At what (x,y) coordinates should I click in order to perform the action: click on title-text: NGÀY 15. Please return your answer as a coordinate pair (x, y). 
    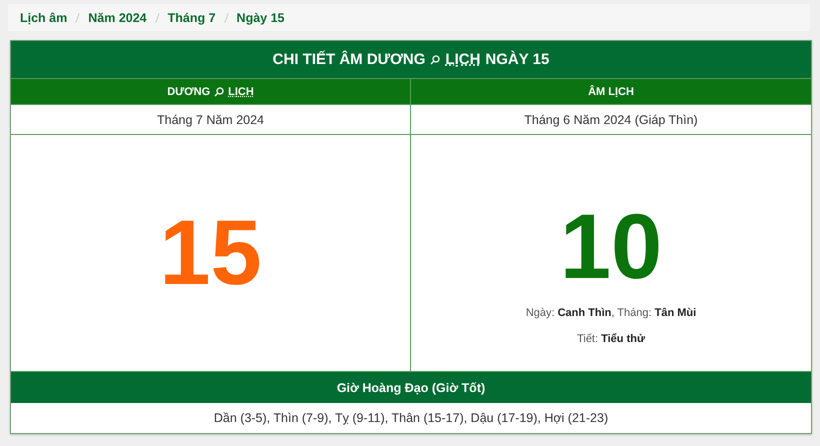
    Looking at the image, I should click on (517, 59).